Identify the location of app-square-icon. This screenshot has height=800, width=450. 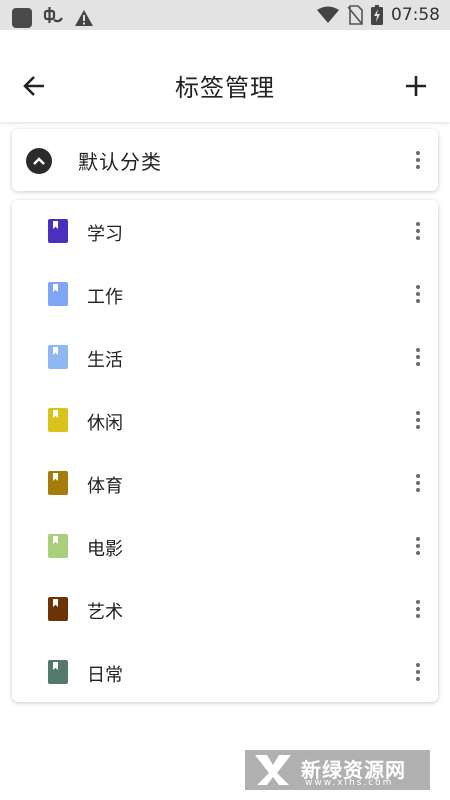
(22, 17).